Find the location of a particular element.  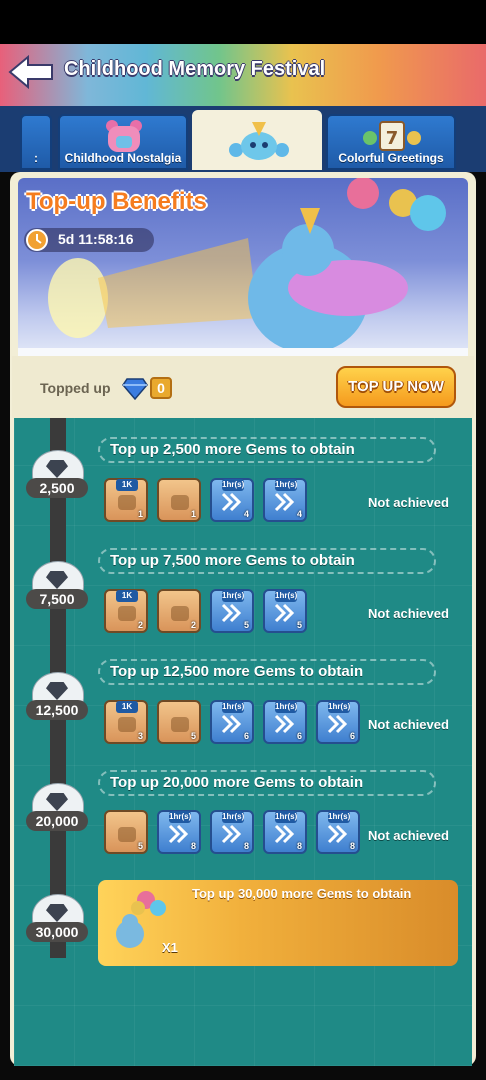

reward-item: 1K 1 is located at coordinates (126, 500).